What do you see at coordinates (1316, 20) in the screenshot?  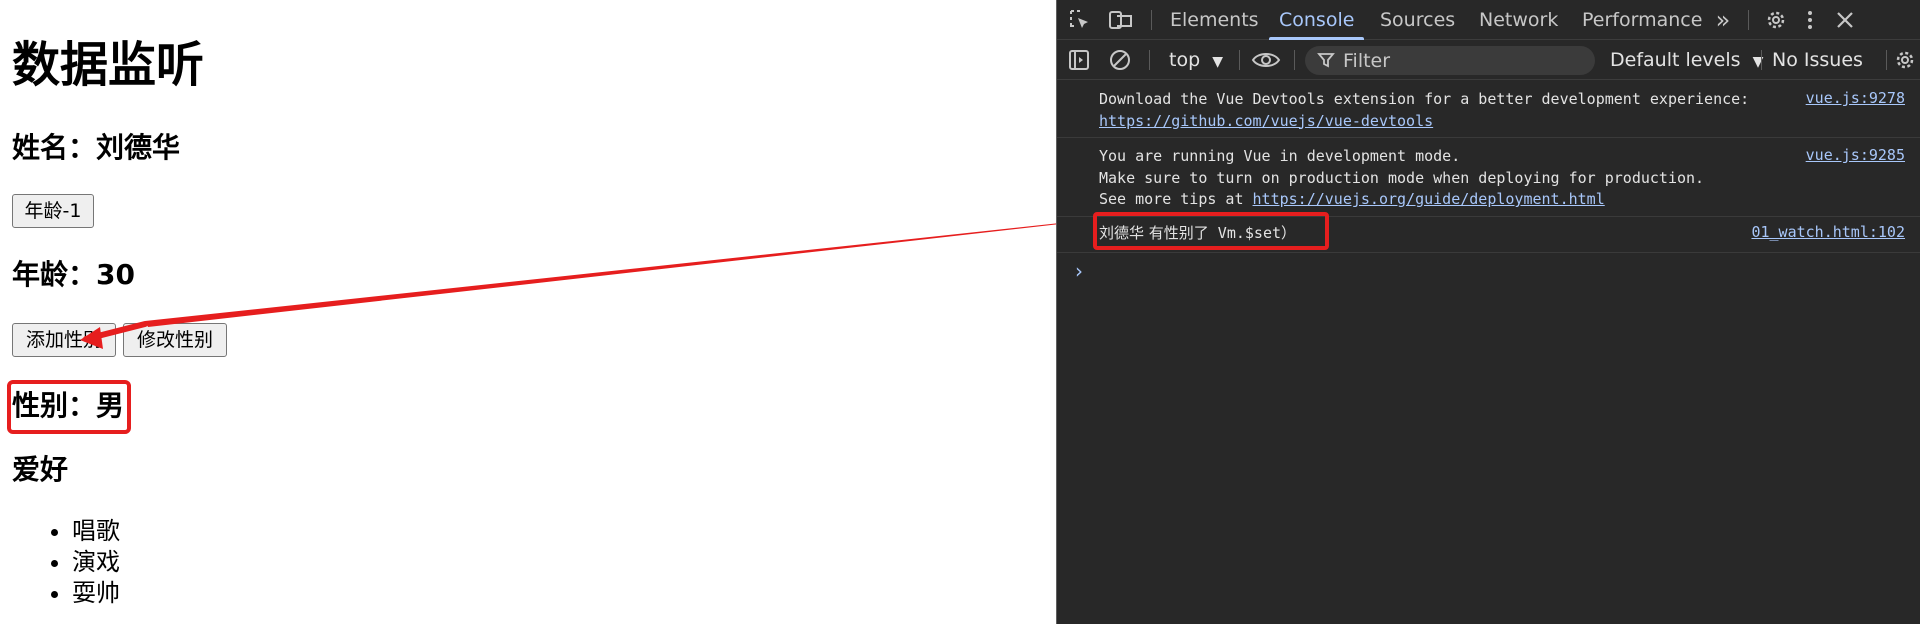 I see `tab-console: Console` at bounding box center [1316, 20].